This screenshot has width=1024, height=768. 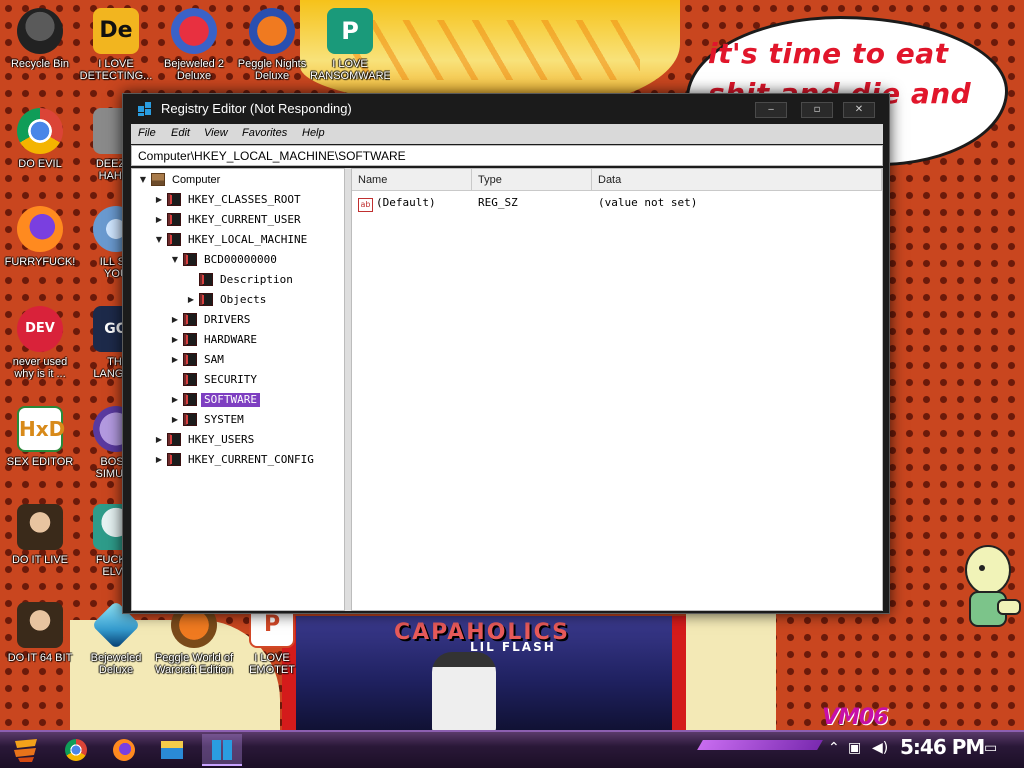 I want to click on desktop-icon-sex-editor: HxD SEX EDITOR, so click(x=40, y=437).